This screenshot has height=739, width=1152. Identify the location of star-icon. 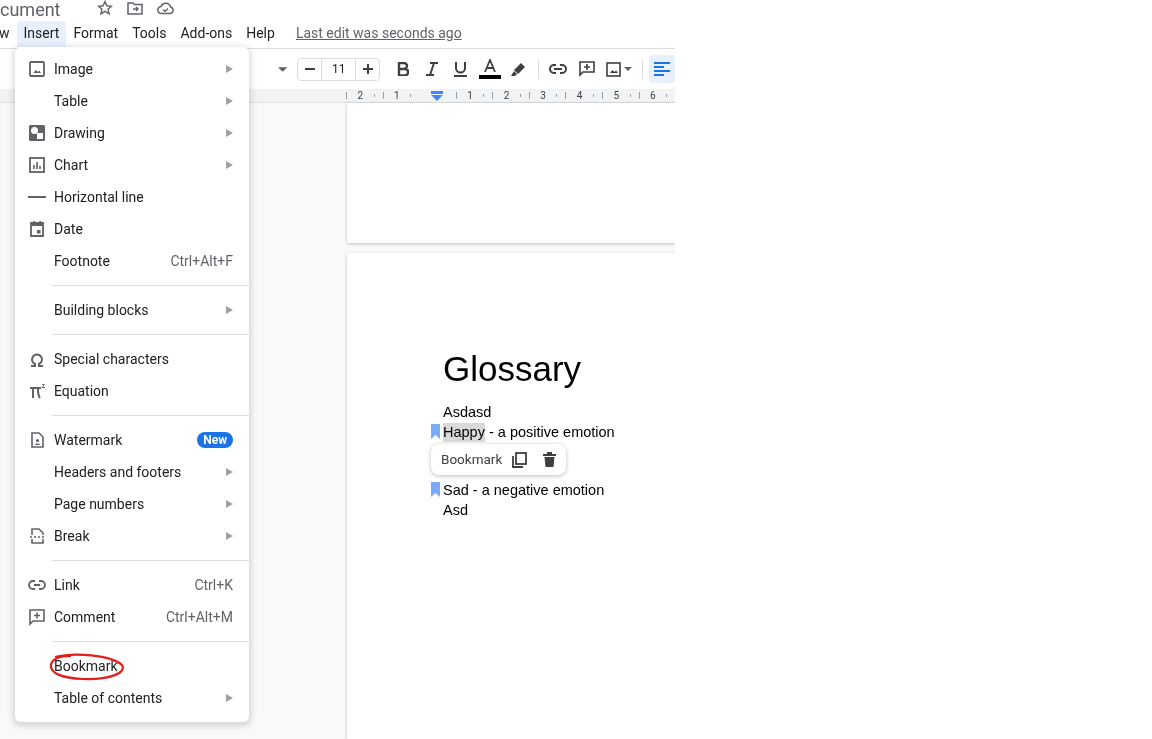
(104, 8).